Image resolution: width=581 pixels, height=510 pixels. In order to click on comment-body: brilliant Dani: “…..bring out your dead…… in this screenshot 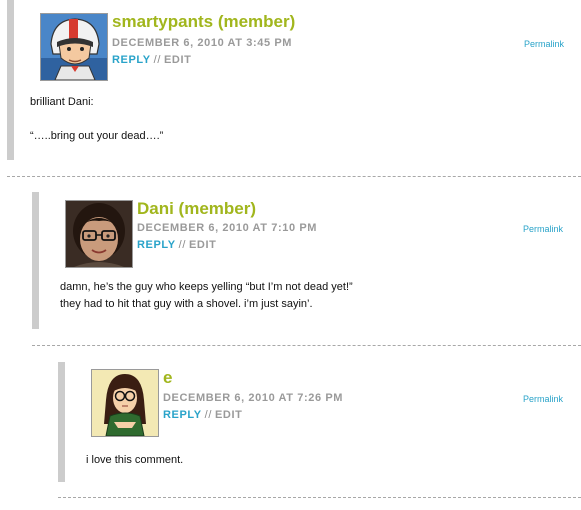, I will do `click(96, 119)`.